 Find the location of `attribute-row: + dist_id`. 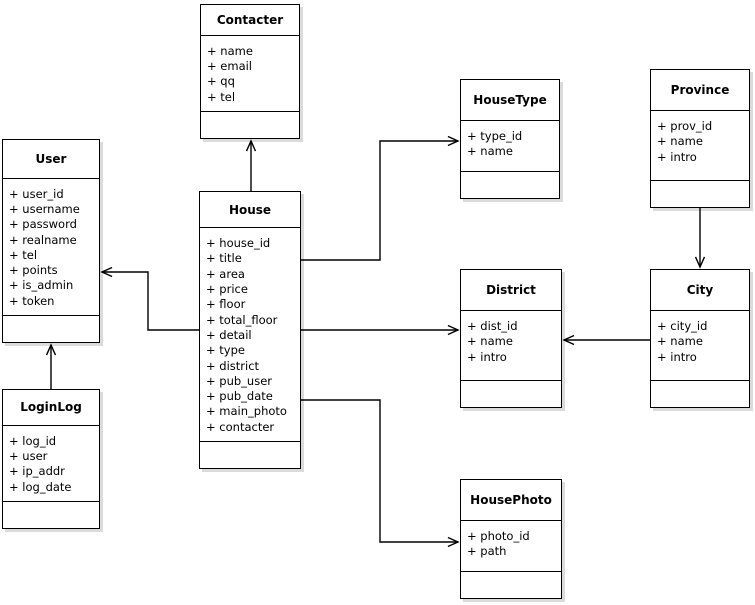

attribute-row: + dist_id is located at coordinates (492, 326).